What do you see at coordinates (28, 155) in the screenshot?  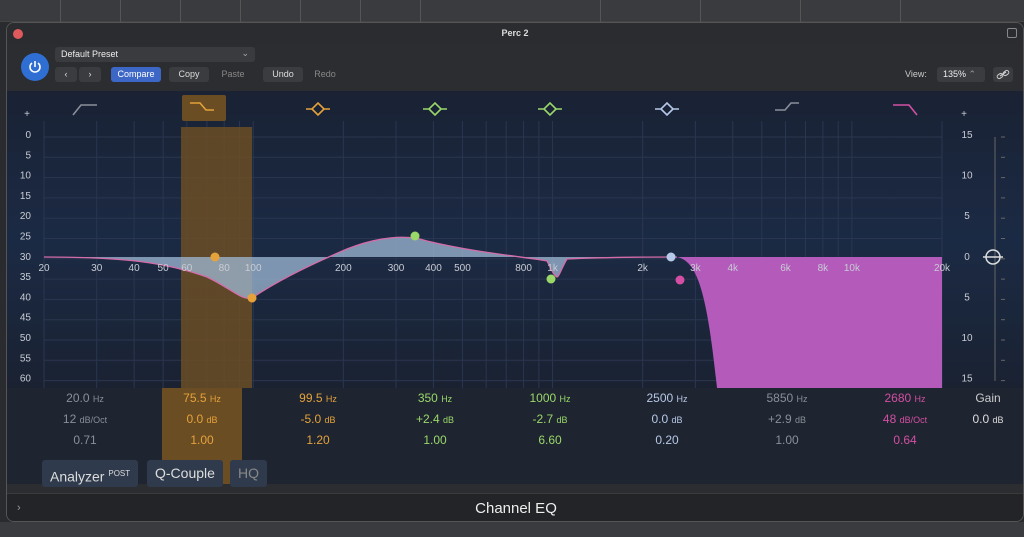 I see `db-scale-label: 5` at bounding box center [28, 155].